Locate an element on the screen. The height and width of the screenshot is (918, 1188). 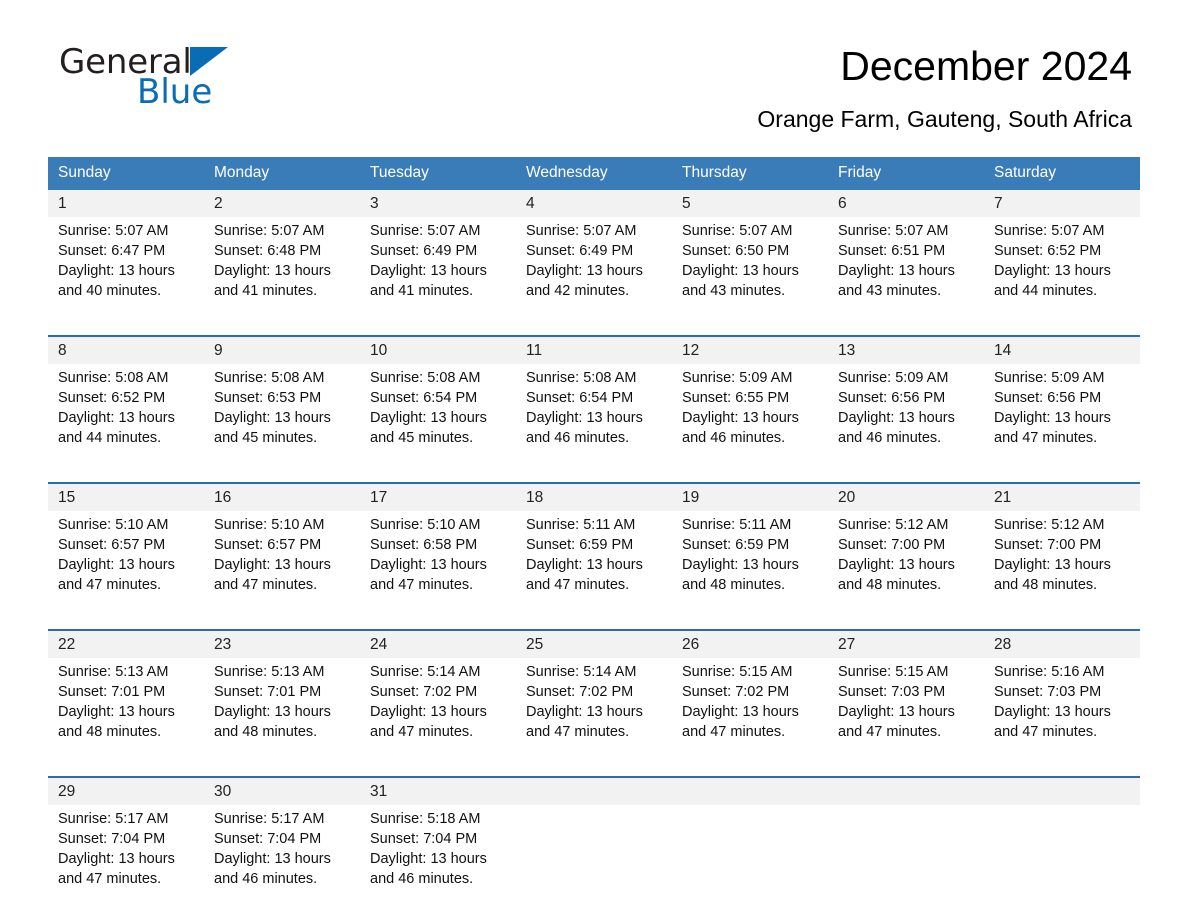
sunset-text: Sunset: 6:56 PM is located at coordinates (1048, 398).